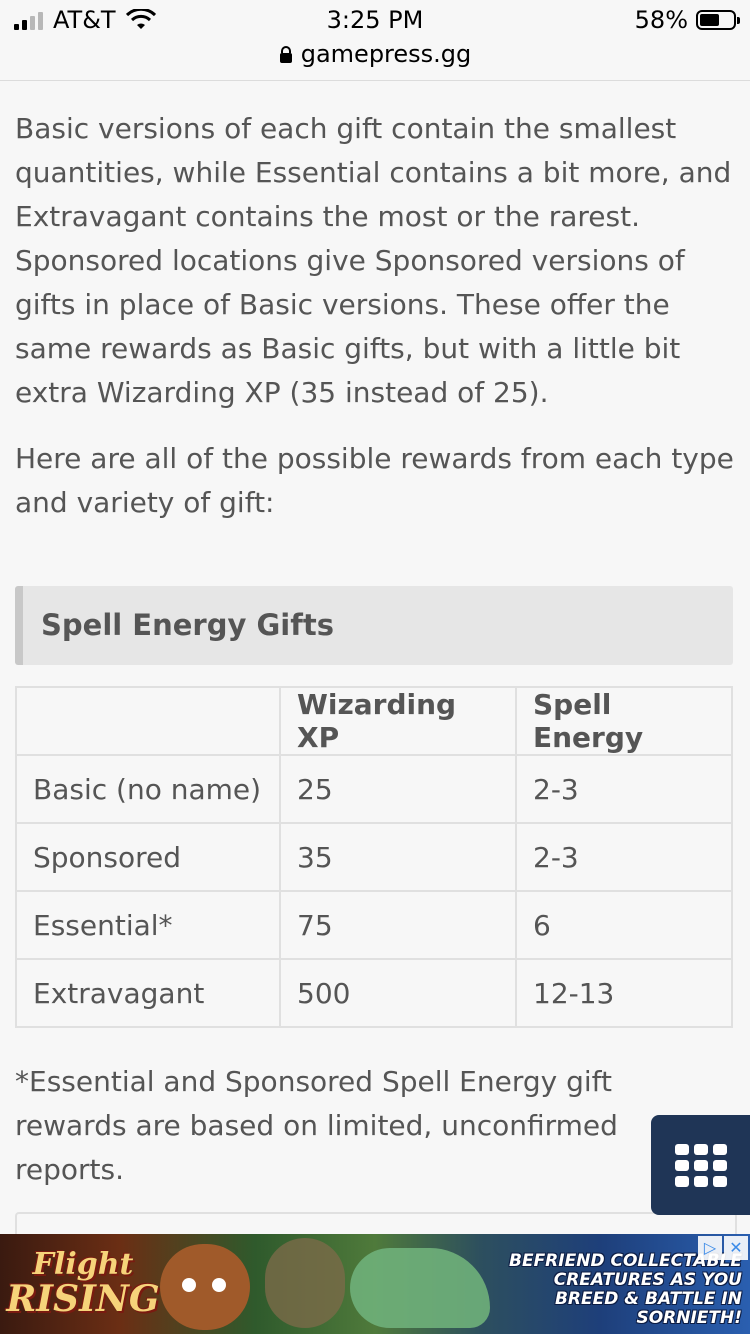 The image size is (750, 1334). What do you see at coordinates (398, 925) in the screenshot?
I see `table-cell: 75` at bounding box center [398, 925].